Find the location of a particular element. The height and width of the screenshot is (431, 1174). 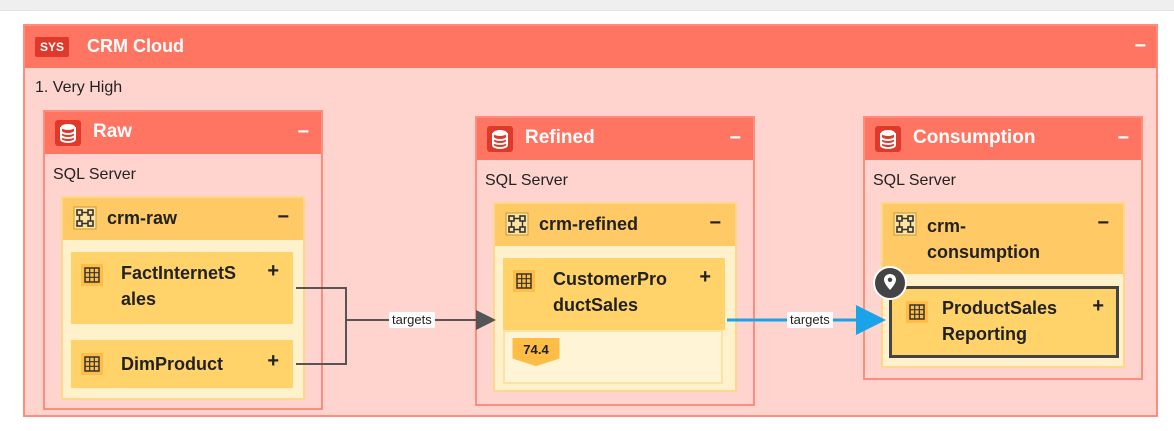

edge-line is located at coordinates (321, 326).